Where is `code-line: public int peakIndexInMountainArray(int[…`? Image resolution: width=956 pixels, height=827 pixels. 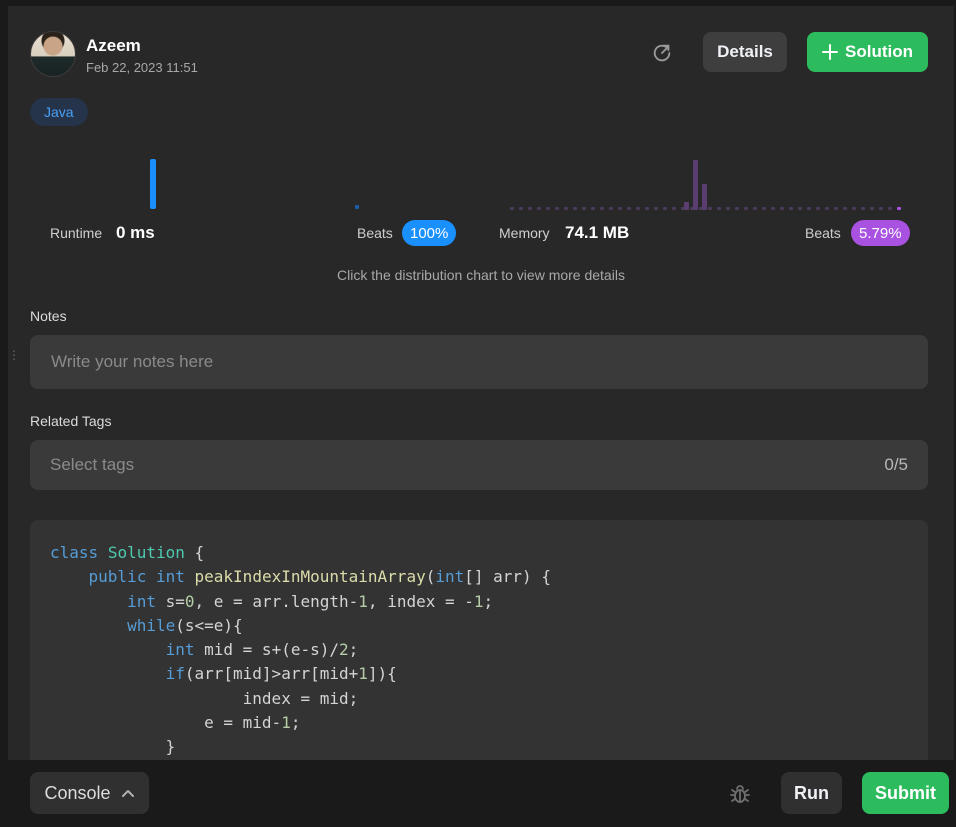 code-line: public int peakIndexInMountainArray(int[… is located at coordinates (319, 577).